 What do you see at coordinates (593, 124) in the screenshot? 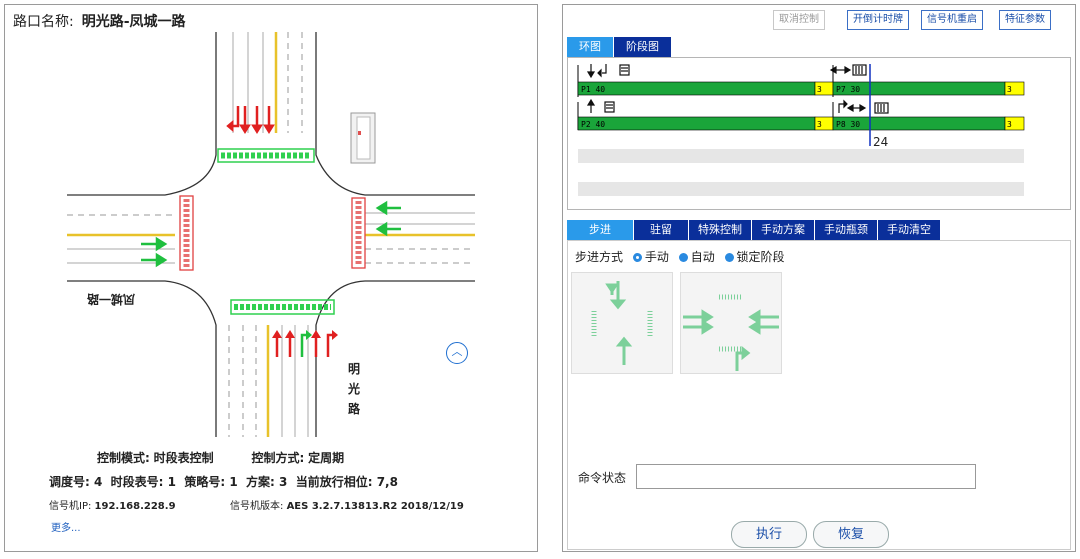
I see `phase-label-p2: P2 40` at bounding box center [593, 124].